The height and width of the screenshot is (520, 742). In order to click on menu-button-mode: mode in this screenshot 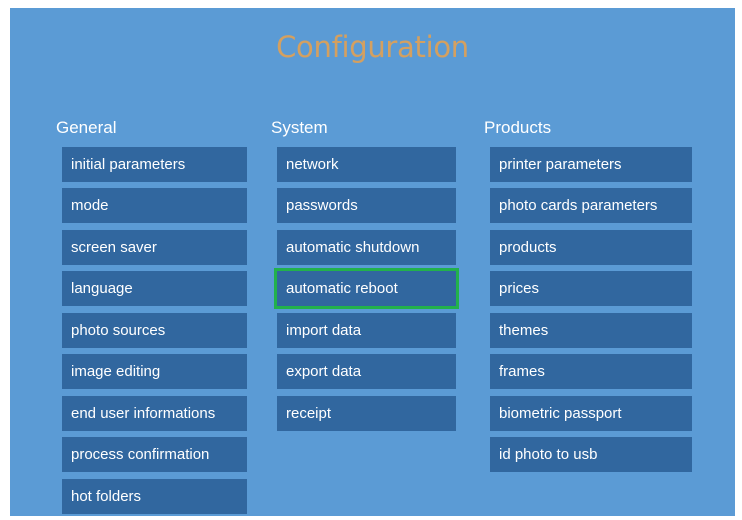, I will do `click(154, 205)`.